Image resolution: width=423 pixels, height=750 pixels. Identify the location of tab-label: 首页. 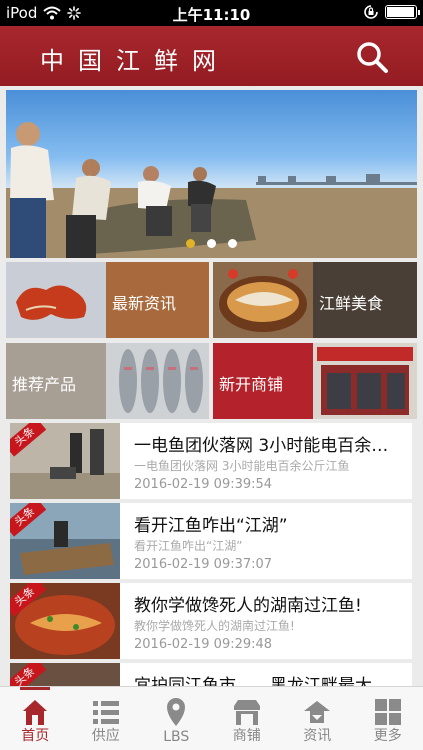
(35, 736).